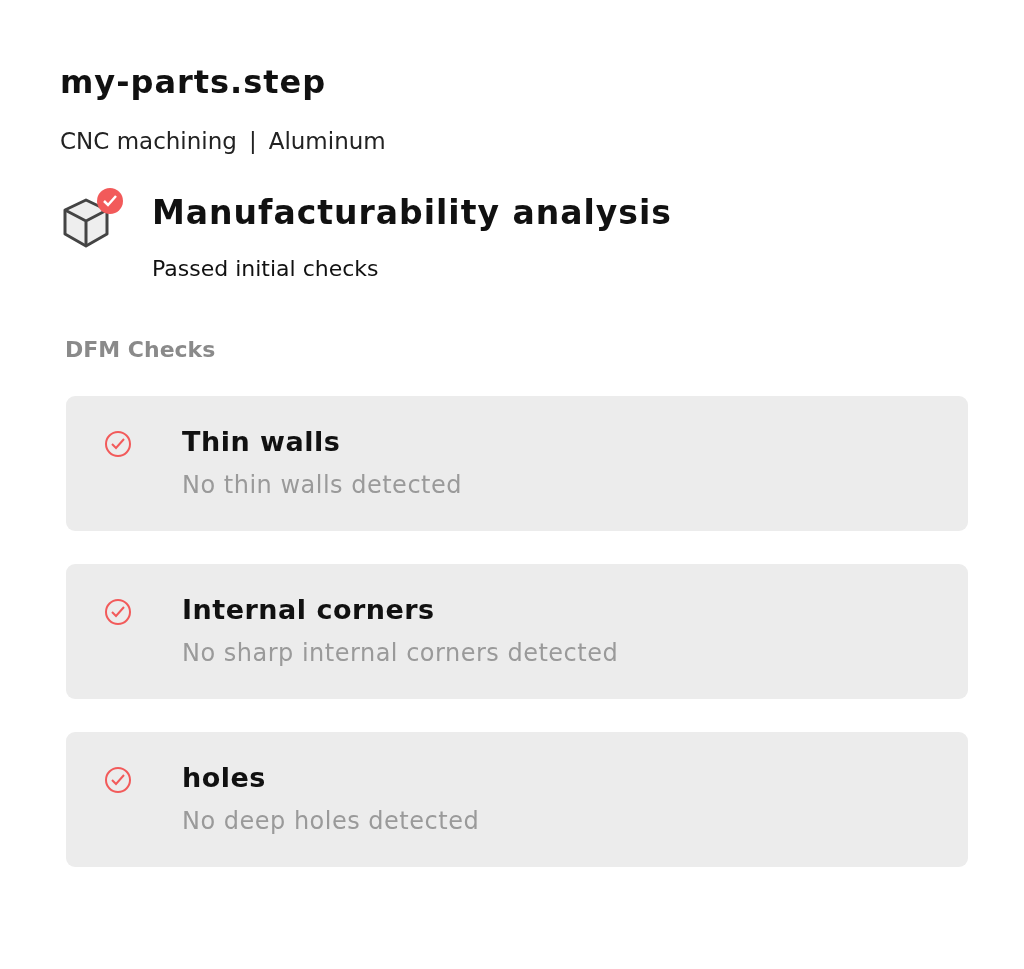 The height and width of the screenshot is (969, 1024). What do you see at coordinates (194, 82) in the screenshot?
I see `file-name: my-parts.step` at bounding box center [194, 82].